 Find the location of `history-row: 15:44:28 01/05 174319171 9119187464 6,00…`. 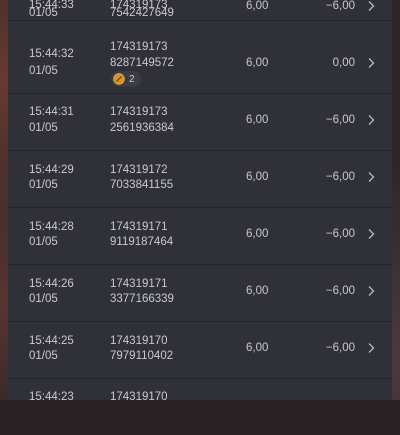

history-row: 15:44:28 01/05 174319171 9119187464 6,00… is located at coordinates (200, 236).